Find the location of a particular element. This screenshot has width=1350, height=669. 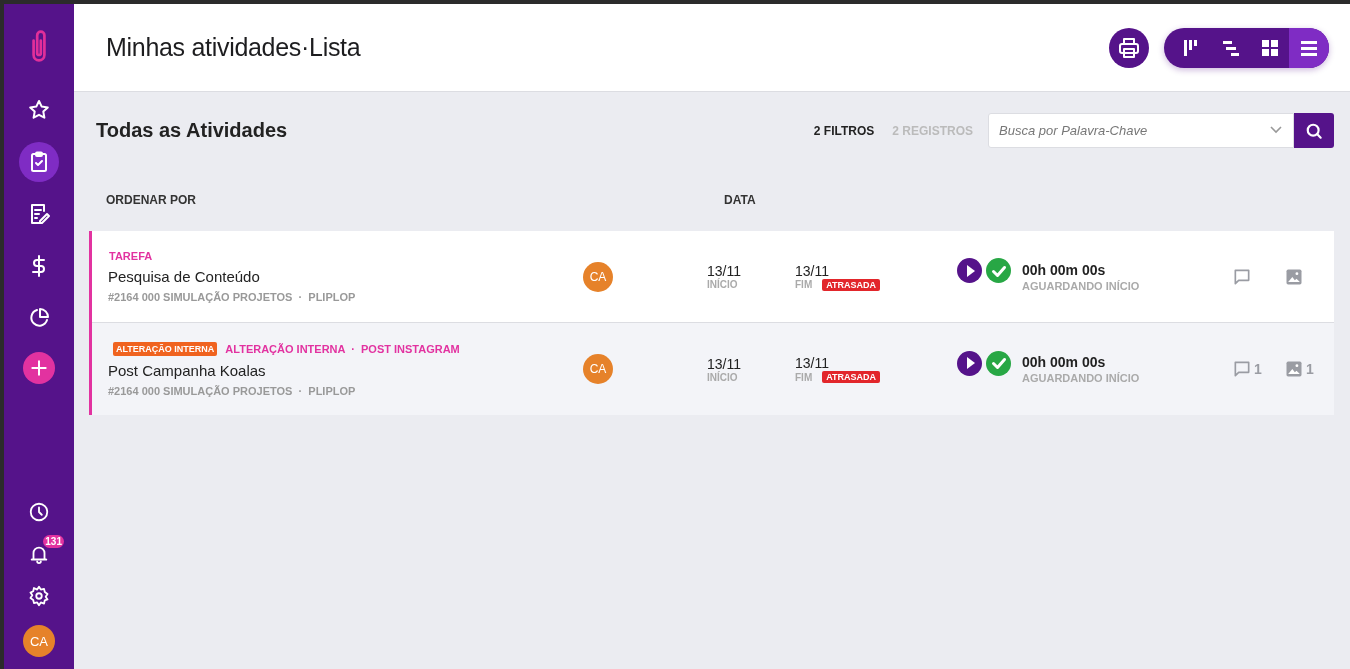

search-field: Busca por Palavra-Chave is located at coordinates (1141, 130).